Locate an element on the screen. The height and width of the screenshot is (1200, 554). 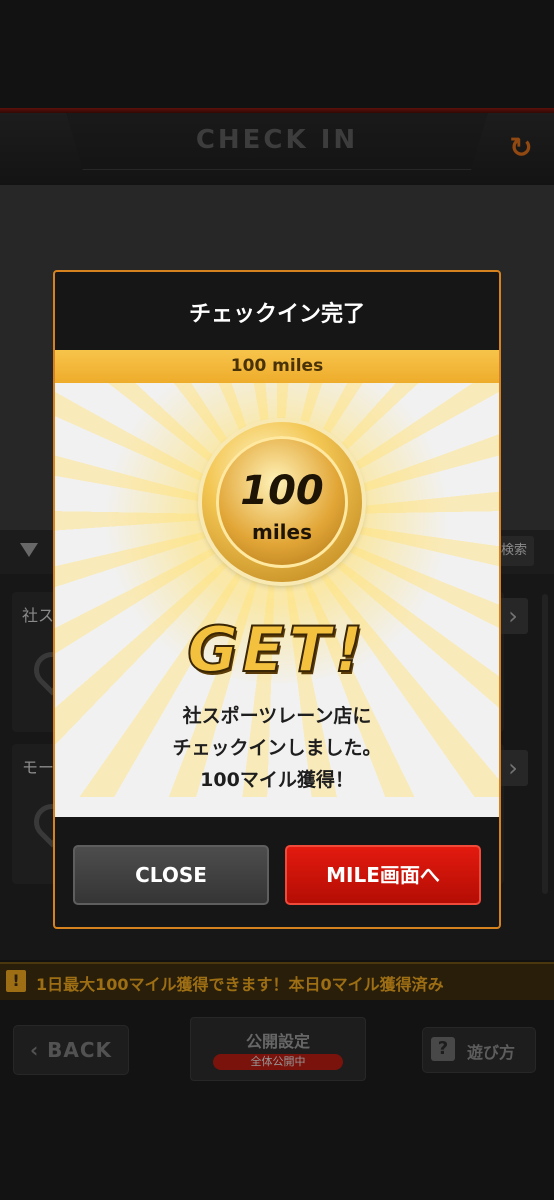
mile-screen-button: MILE画面へ is located at coordinates (383, 875).